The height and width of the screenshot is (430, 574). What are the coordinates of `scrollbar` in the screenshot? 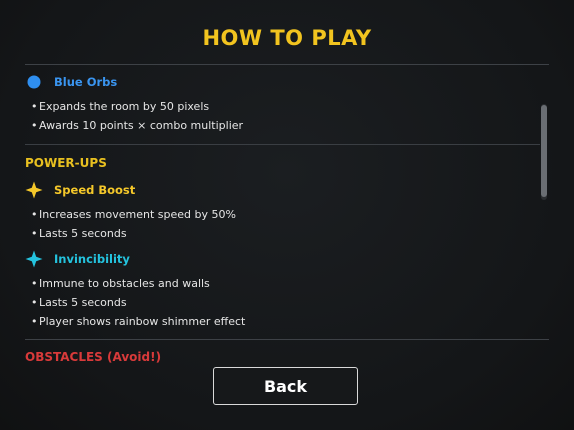 It's located at (544, 152).